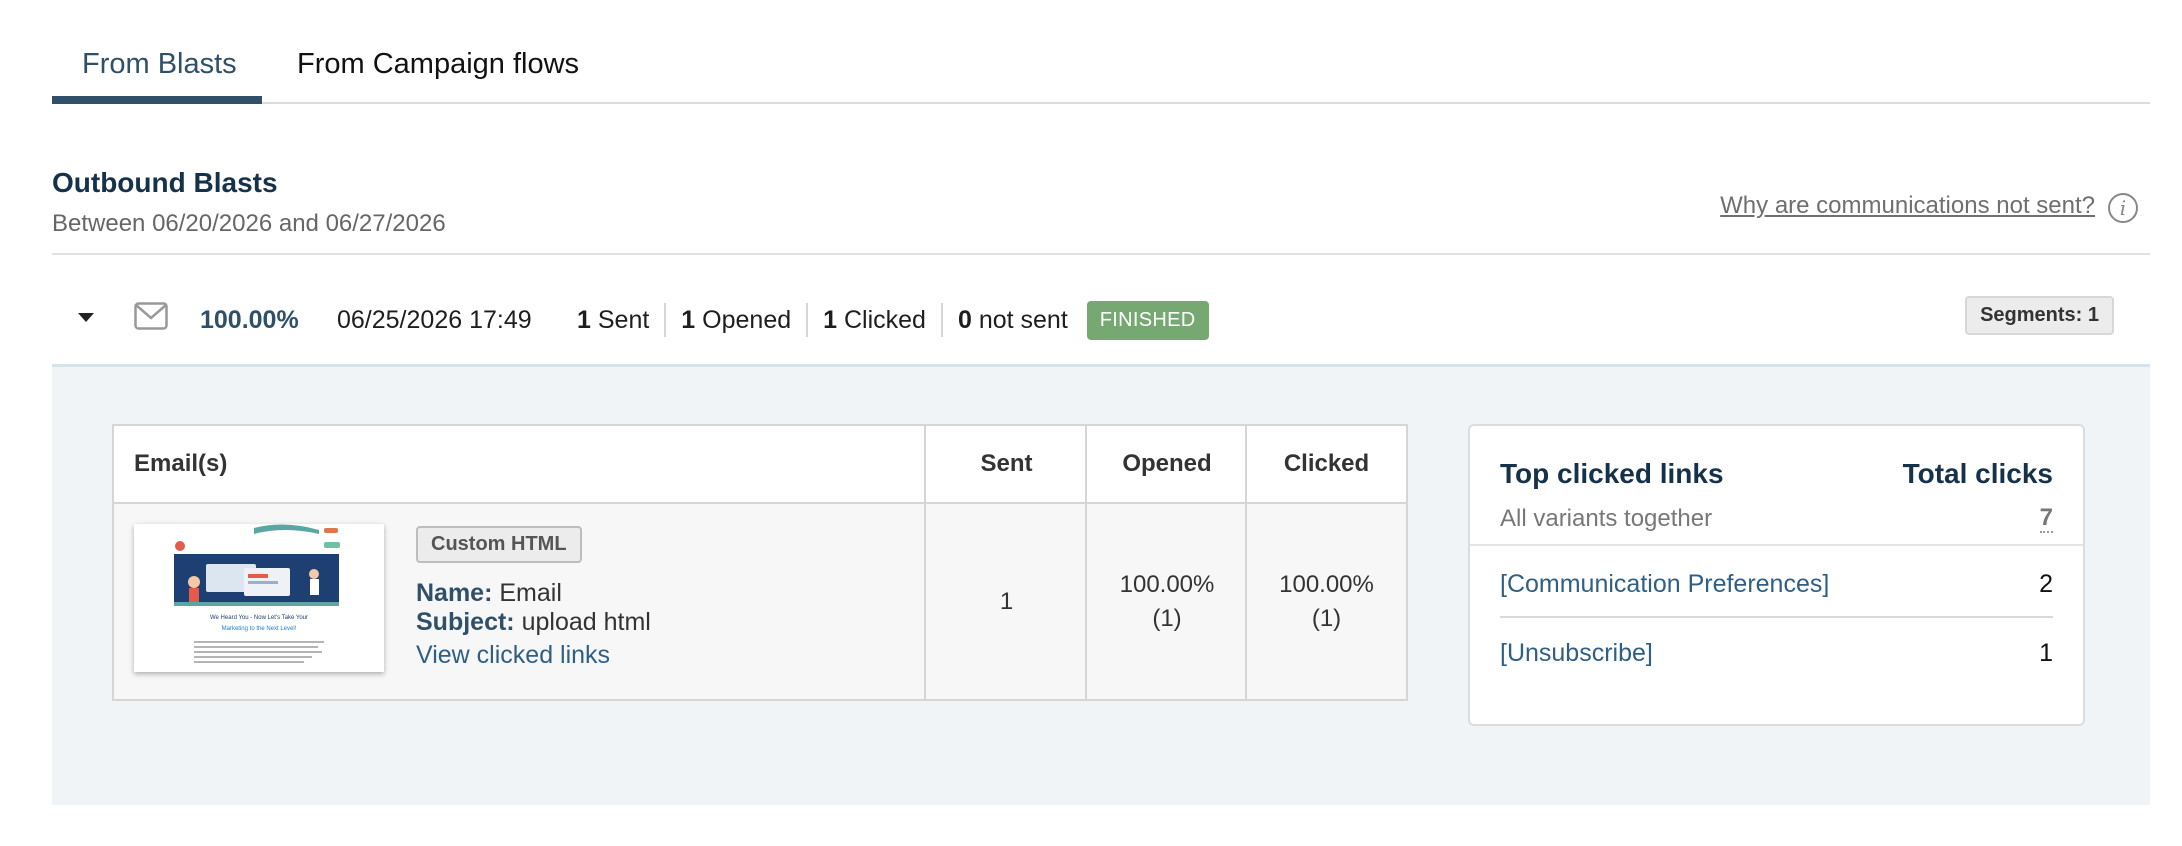 This screenshot has height=846, width=2182. What do you see at coordinates (1167, 463) in the screenshot?
I see `header-opened: Opened` at bounding box center [1167, 463].